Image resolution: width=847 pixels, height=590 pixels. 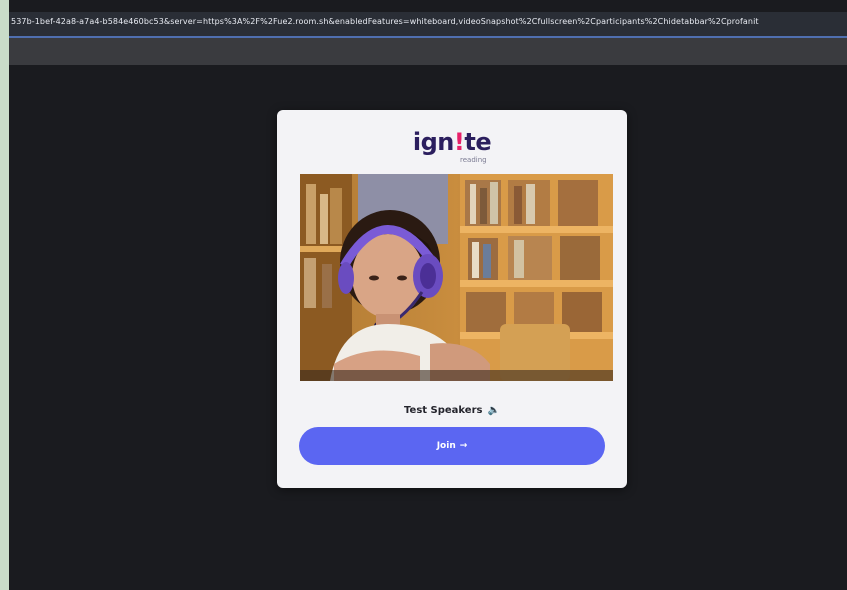 What do you see at coordinates (493, 410) in the screenshot?
I see `speaker-icon: 🔈` at bounding box center [493, 410].